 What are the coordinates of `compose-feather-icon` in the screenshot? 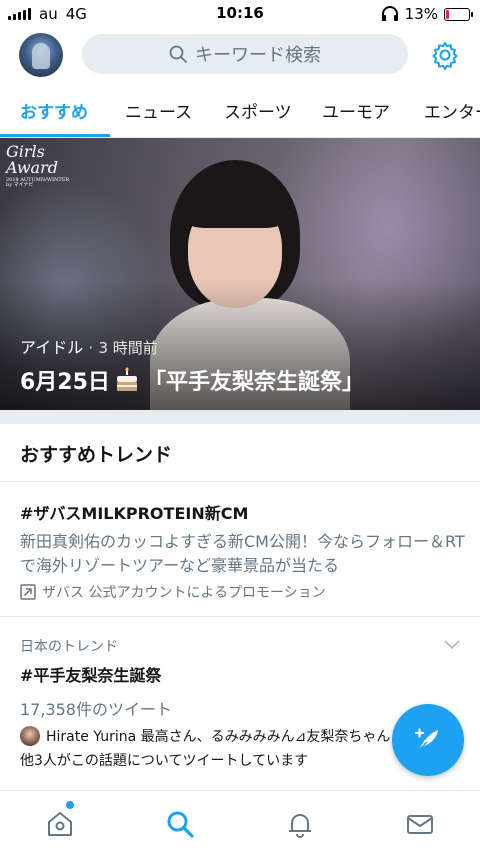 It's located at (426, 739).